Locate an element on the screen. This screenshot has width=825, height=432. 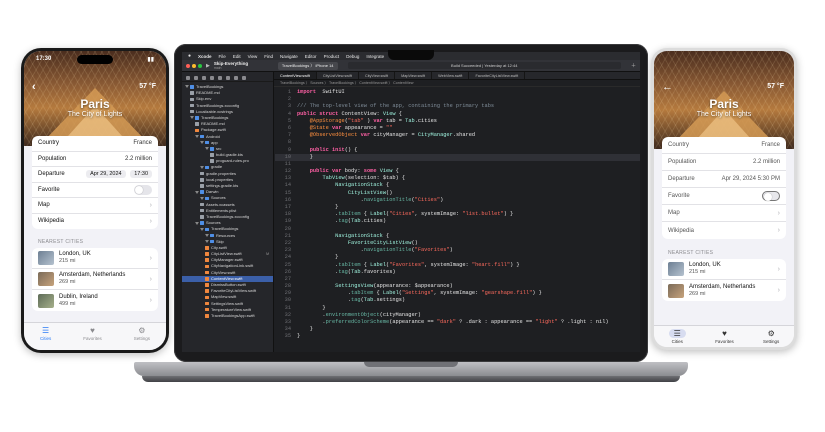
back-chevron-icon: ‹ is located at coordinates (34, 87).